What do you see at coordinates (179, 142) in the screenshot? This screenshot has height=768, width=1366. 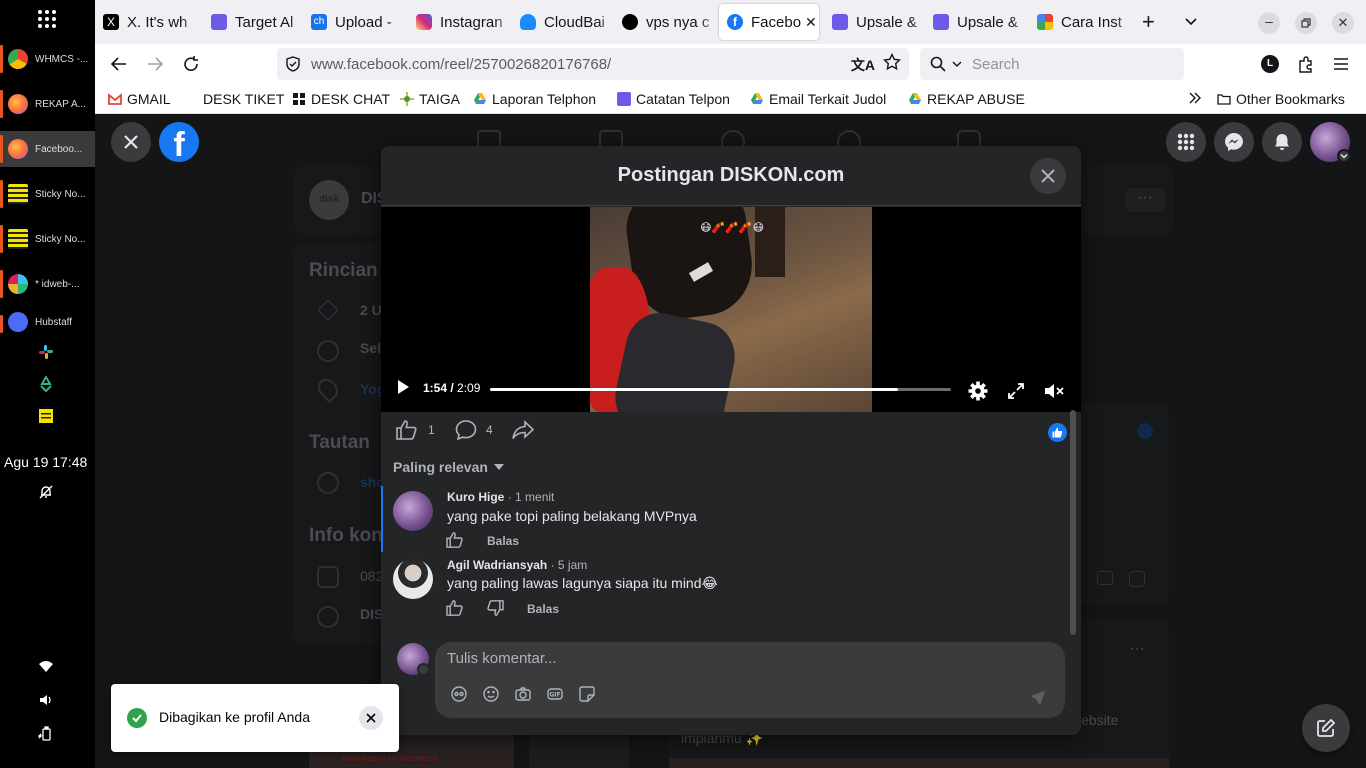 I see `facebook-logo-icon: f` at bounding box center [179, 142].